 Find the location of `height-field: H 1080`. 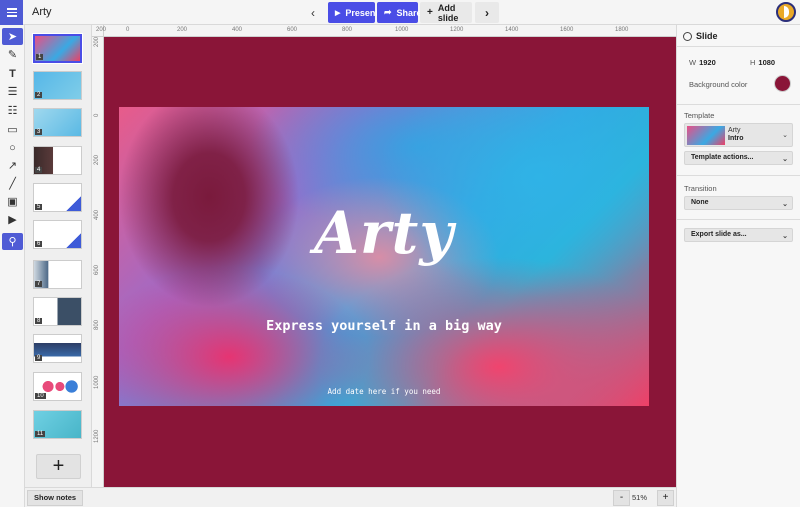

height-field: H 1080 is located at coordinates (762, 62).